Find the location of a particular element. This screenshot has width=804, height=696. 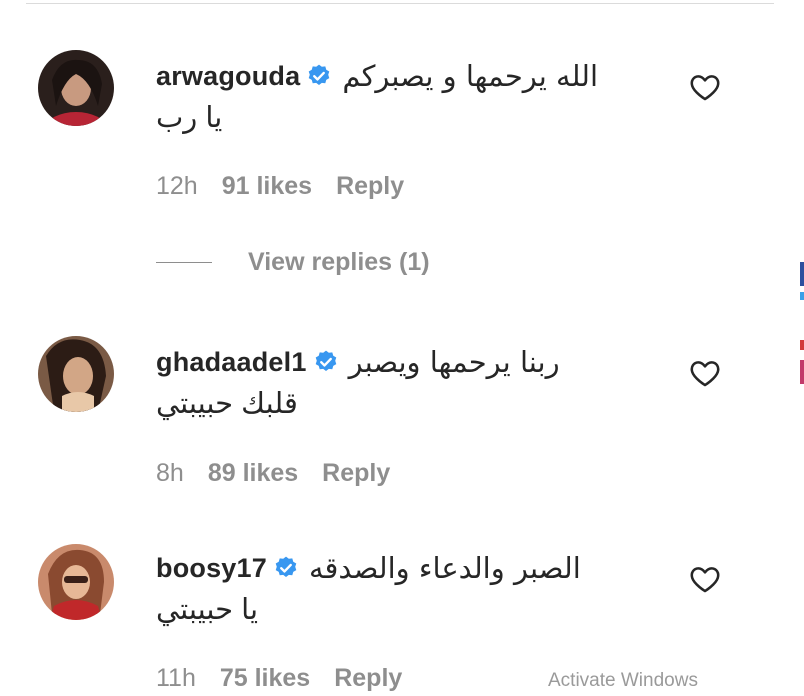

username: arwagouda is located at coordinates (228, 76).